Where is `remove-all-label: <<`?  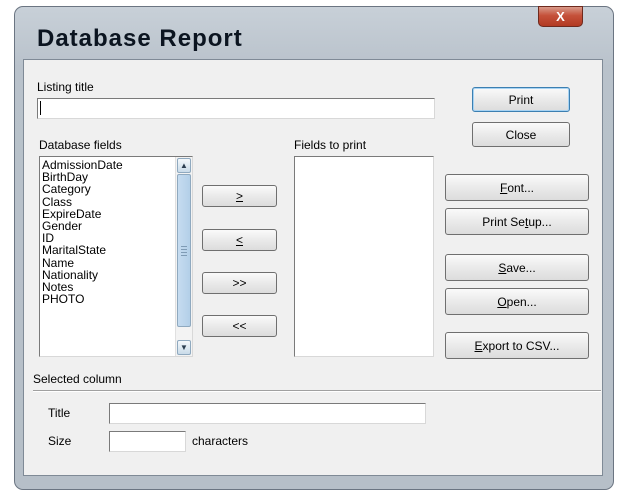
remove-all-label: << is located at coordinates (239, 326).